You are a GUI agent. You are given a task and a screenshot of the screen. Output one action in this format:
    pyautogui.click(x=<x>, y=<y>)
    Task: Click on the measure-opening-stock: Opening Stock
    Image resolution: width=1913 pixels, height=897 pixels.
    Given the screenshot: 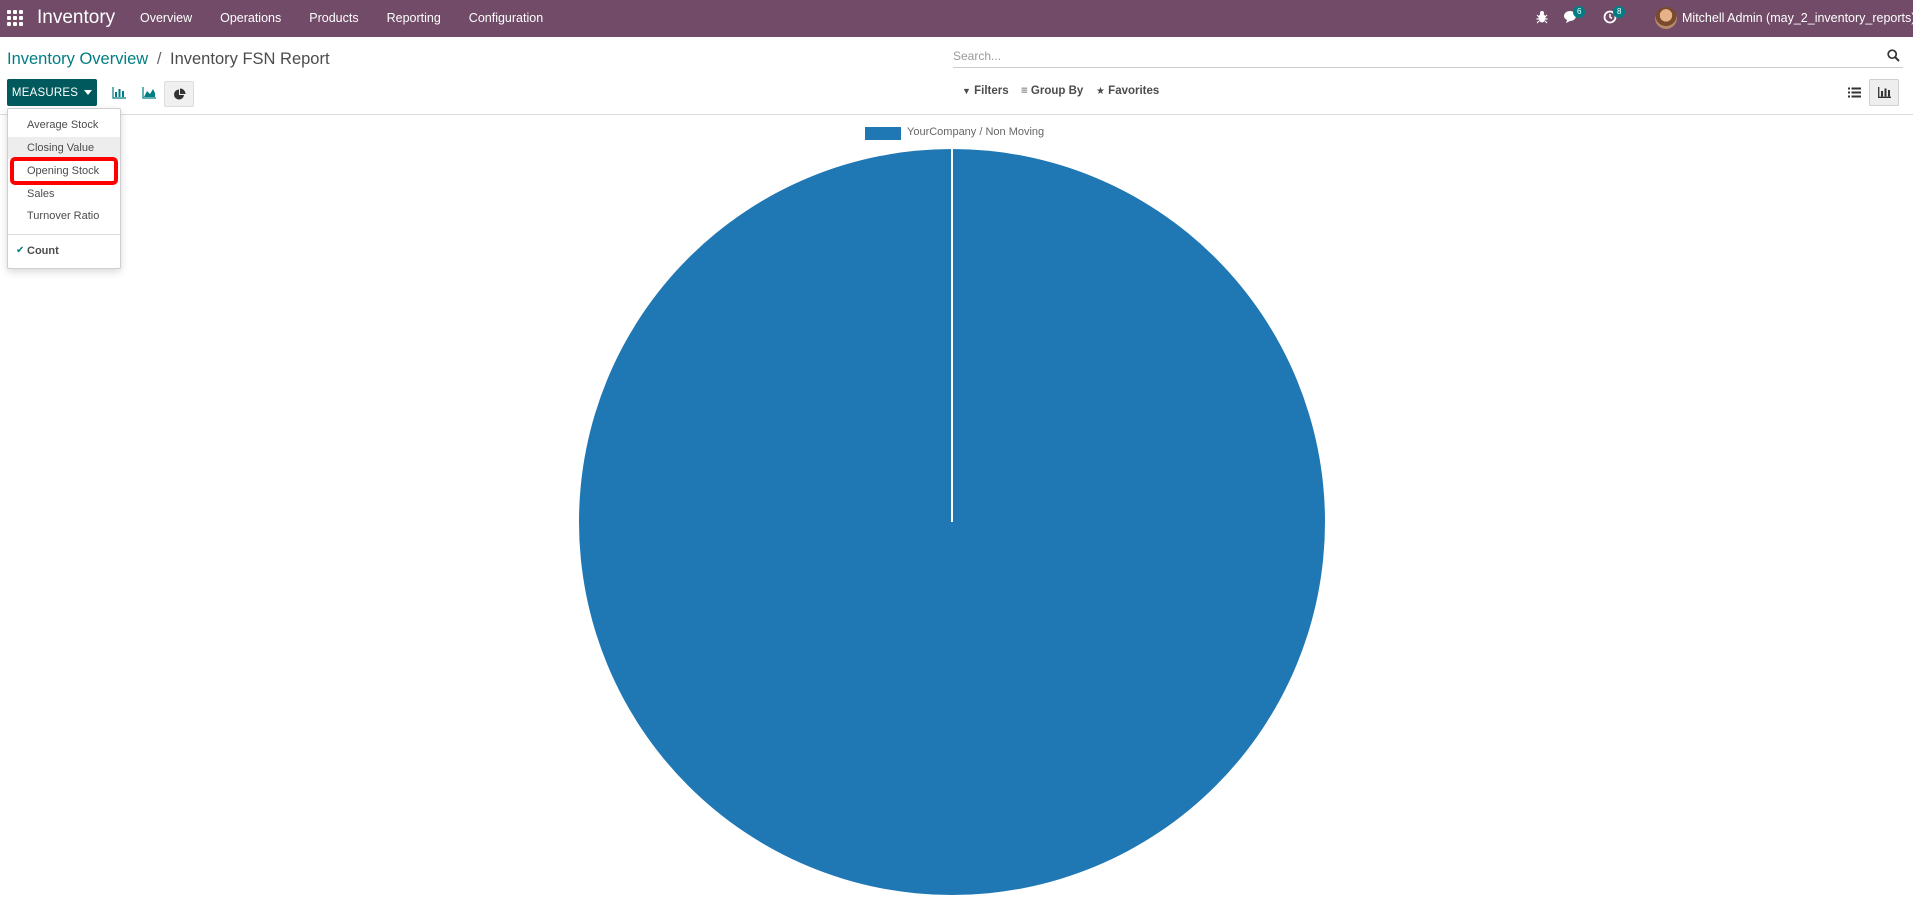 What is the action you would take?
    pyautogui.click(x=64, y=171)
    